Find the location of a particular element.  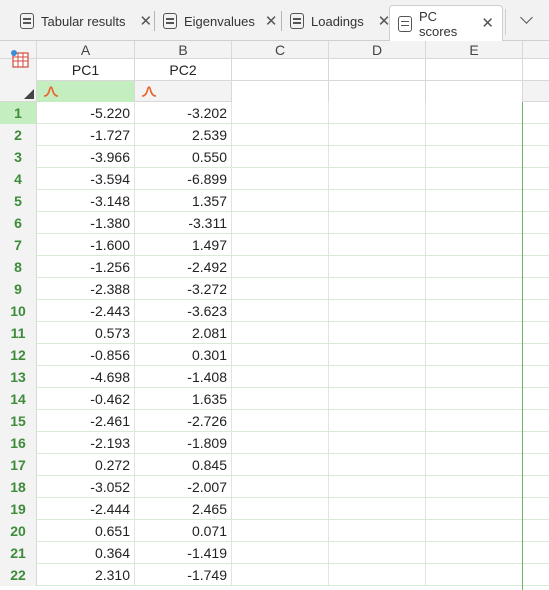

row-number: 22 is located at coordinates (18, 575).